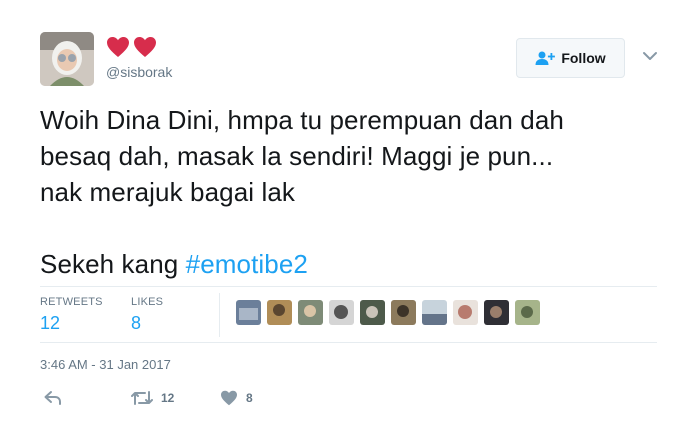 The image size is (693, 431). I want to click on reply-icon, so click(52, 398).